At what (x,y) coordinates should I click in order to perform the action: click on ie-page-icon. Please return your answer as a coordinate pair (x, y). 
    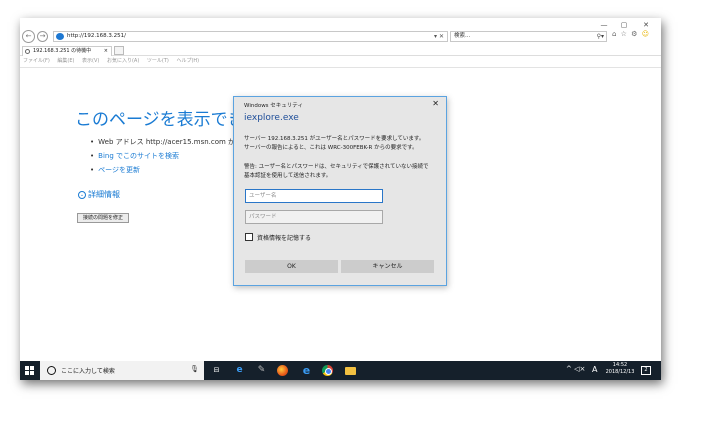
    Looking at the image, I should click on (60, 36).